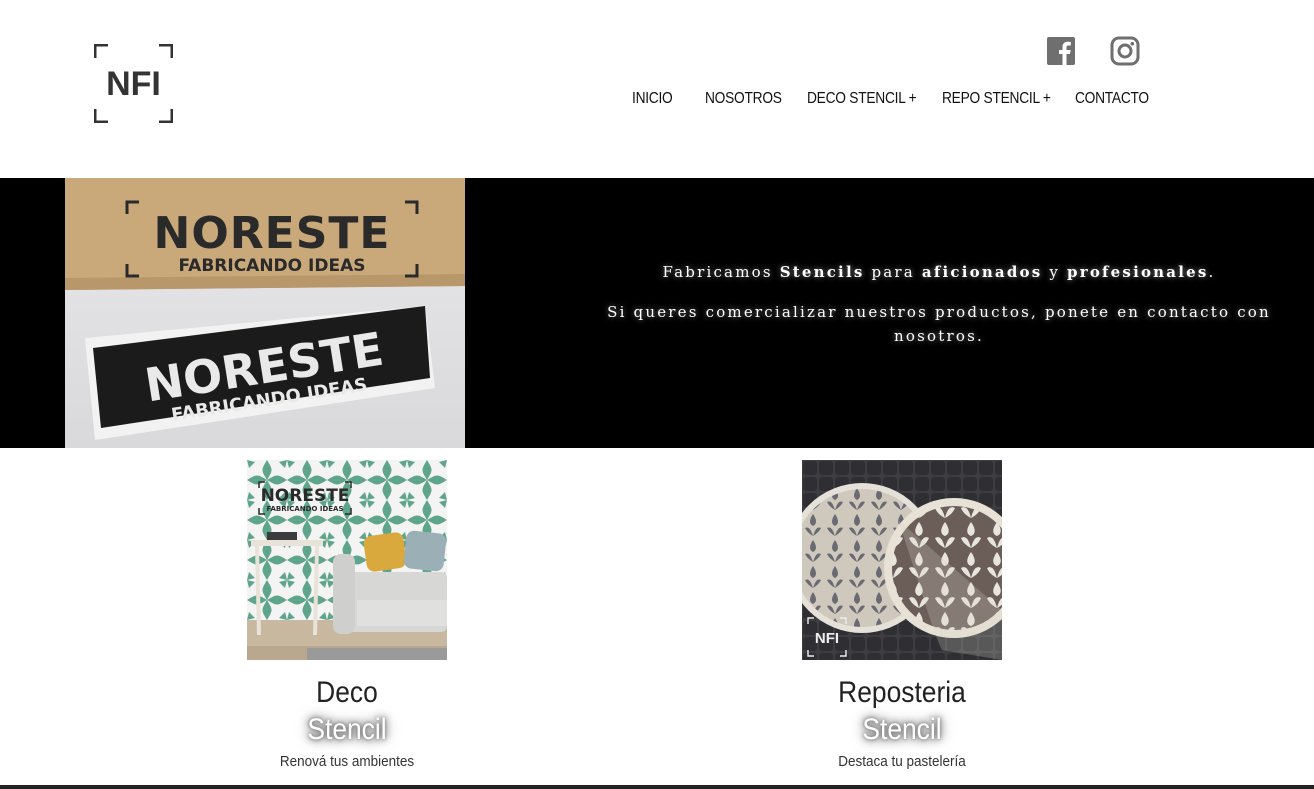  Describe the element at coordinates (902, 729) in the screenshot. I see `card-reposteria-subtitle: Stencil` at that location.